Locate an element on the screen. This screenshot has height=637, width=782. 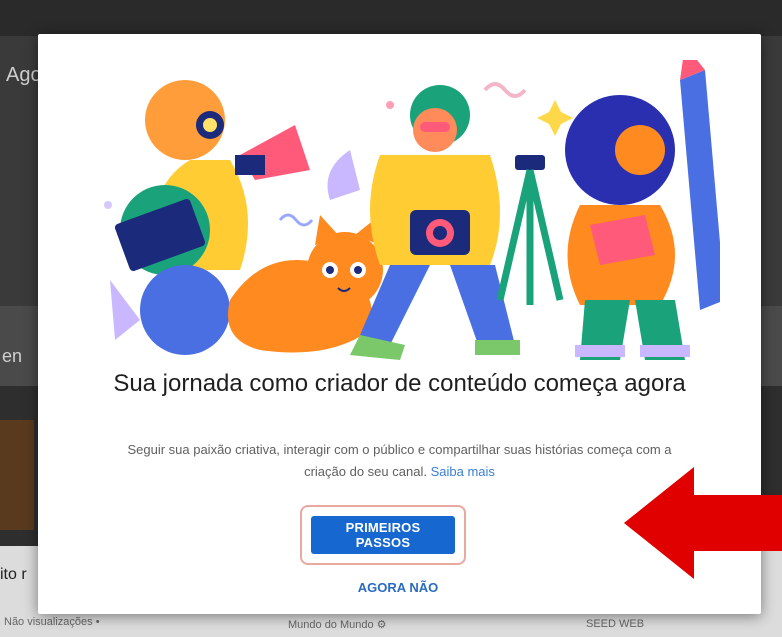
background-text-lower: ito r is located at coordinates (13, 574).